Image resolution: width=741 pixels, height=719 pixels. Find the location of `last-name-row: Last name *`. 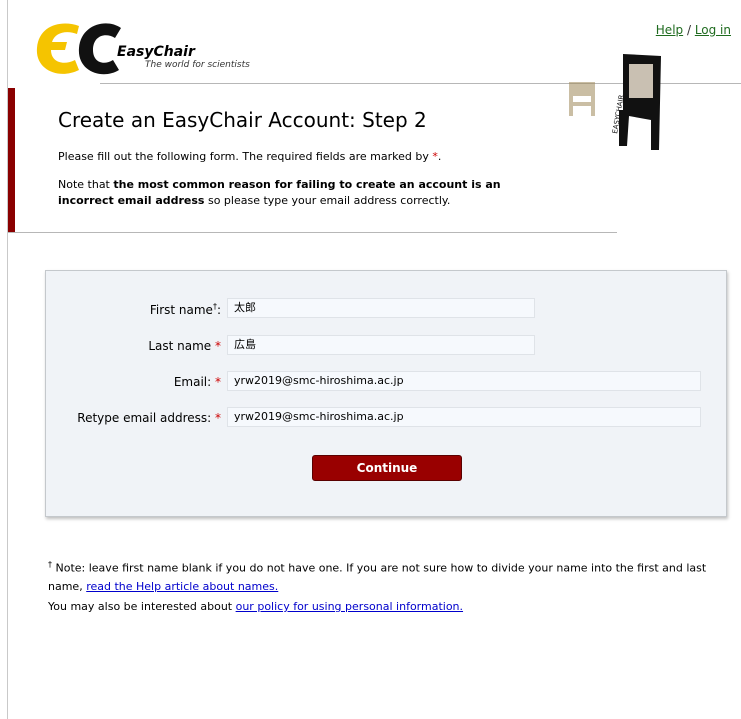

last-name-row: Last name * is located at coordinates (133, 346).